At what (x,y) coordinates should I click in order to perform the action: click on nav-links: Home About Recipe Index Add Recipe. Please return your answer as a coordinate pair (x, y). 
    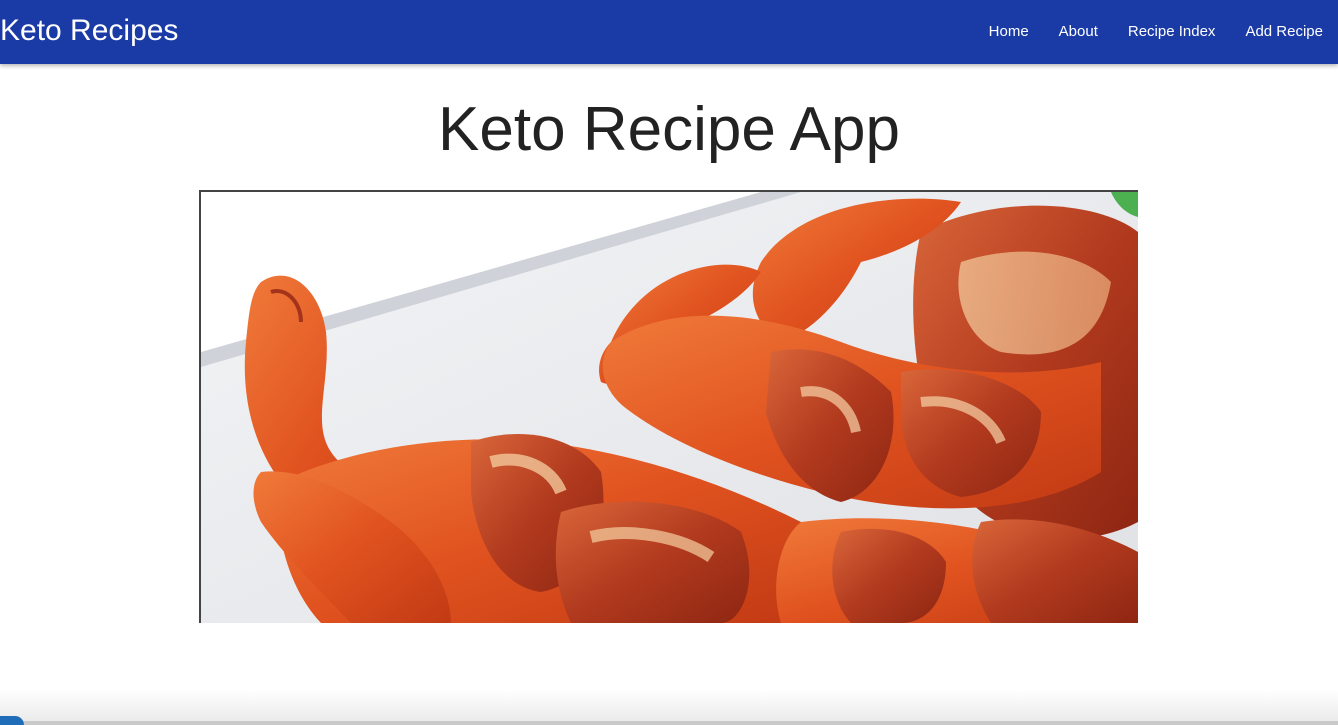
    Looking at the image, I should click on (1156, 32).